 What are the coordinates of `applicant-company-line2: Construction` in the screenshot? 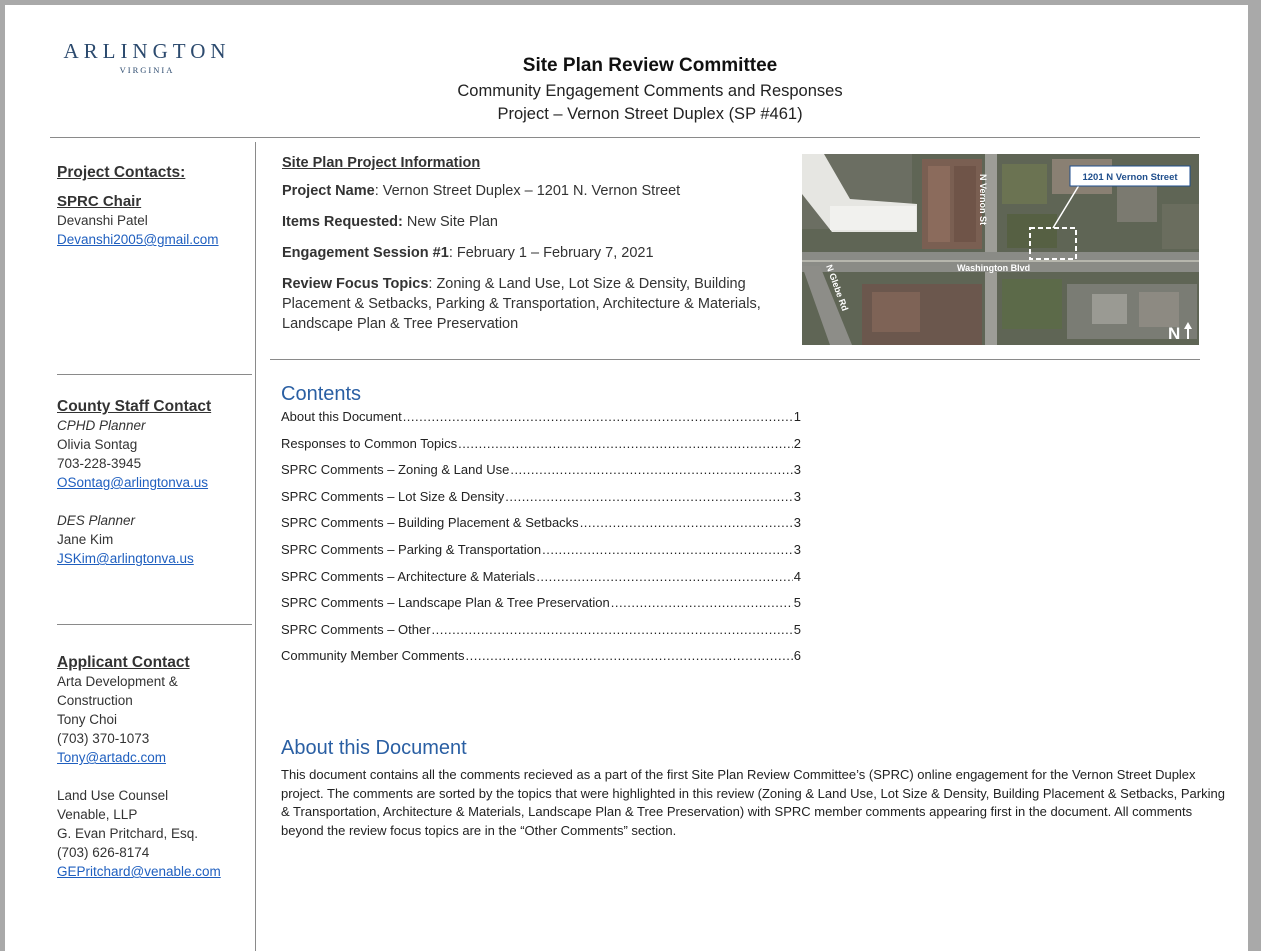 It's located at (95, 700).